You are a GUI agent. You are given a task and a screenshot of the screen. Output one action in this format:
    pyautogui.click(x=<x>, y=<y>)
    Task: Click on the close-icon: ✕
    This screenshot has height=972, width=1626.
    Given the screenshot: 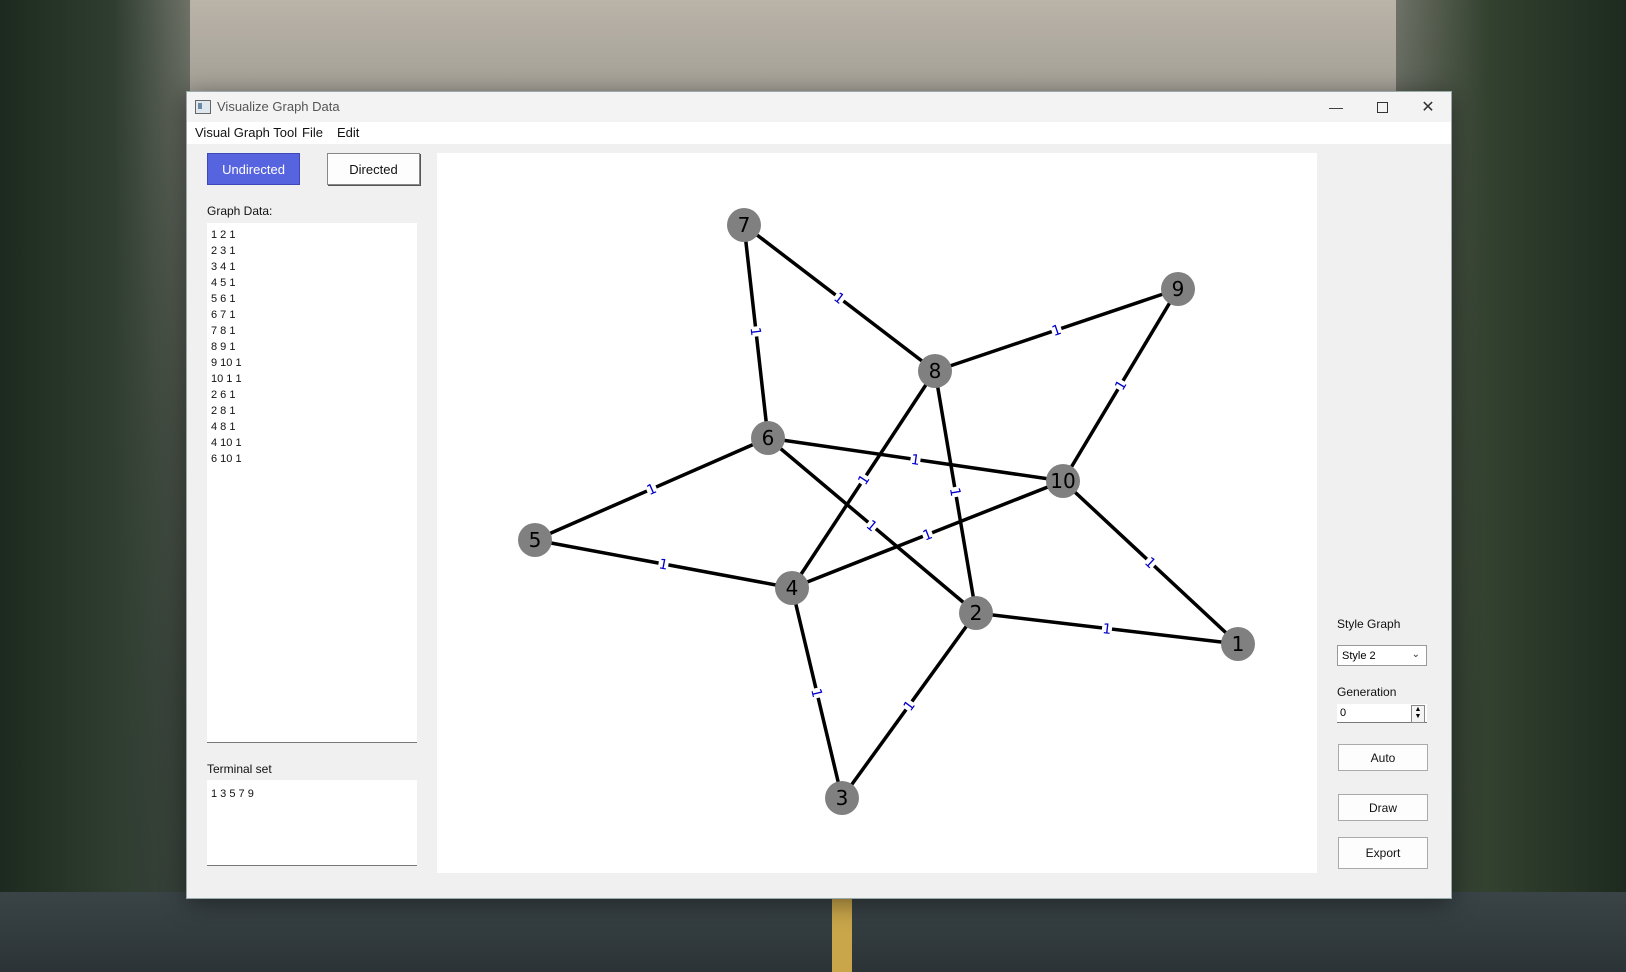 What is the action you would take?
    pyautogui.click(x=1428, y=107)
    